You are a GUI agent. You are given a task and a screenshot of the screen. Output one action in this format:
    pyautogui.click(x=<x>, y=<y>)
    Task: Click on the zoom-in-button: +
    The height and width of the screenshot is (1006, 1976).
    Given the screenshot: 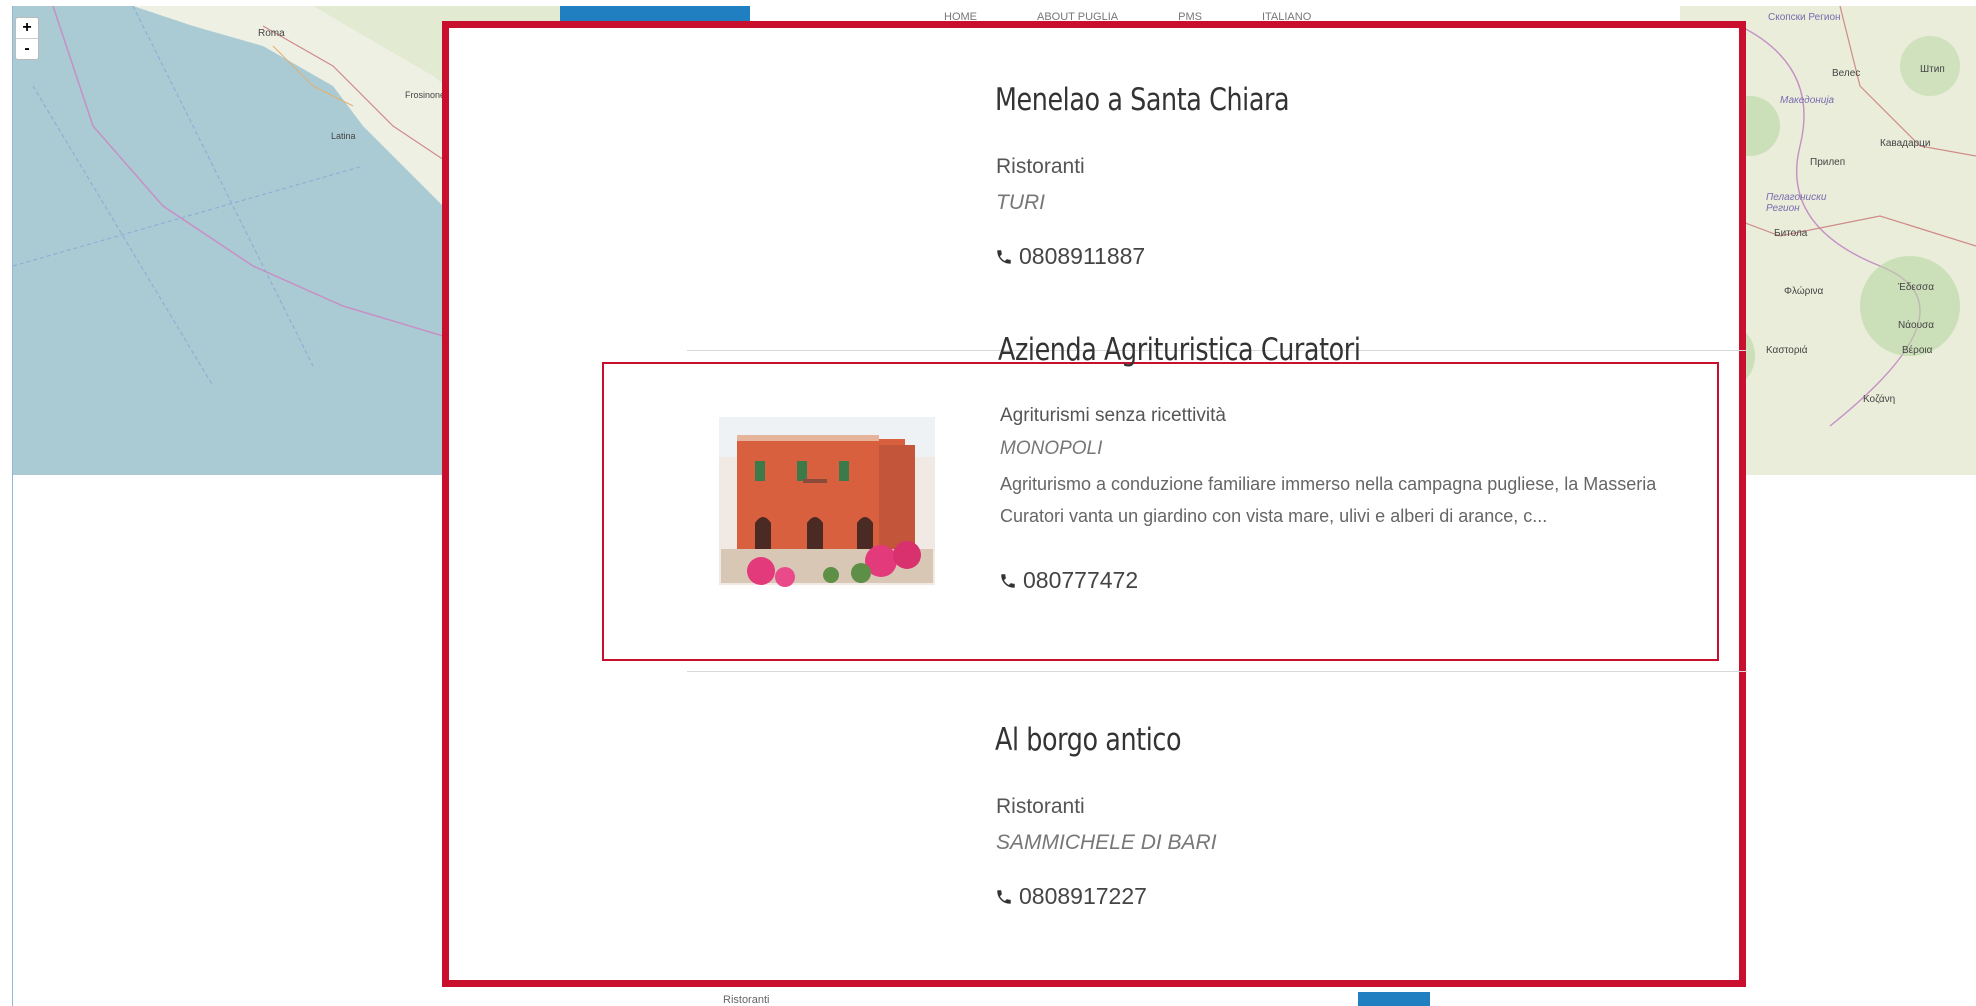 What is the action you would take?
    pyautogui.click(x=27, y=28)
    